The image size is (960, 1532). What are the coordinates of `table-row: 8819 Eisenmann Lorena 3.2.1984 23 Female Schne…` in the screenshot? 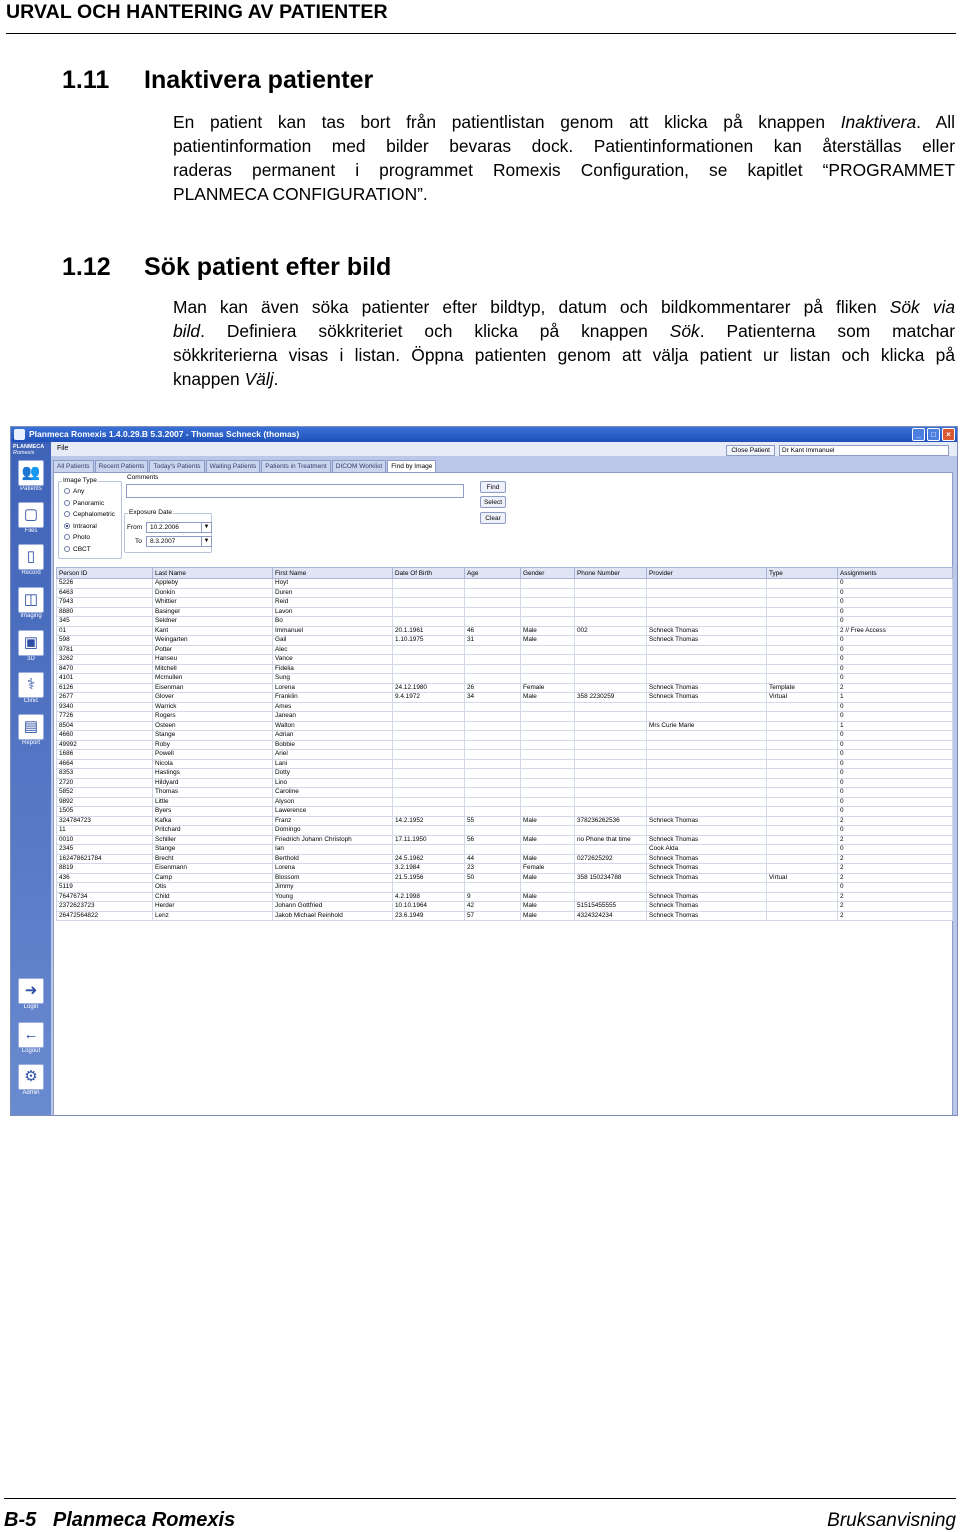 It's located at (504, 868).